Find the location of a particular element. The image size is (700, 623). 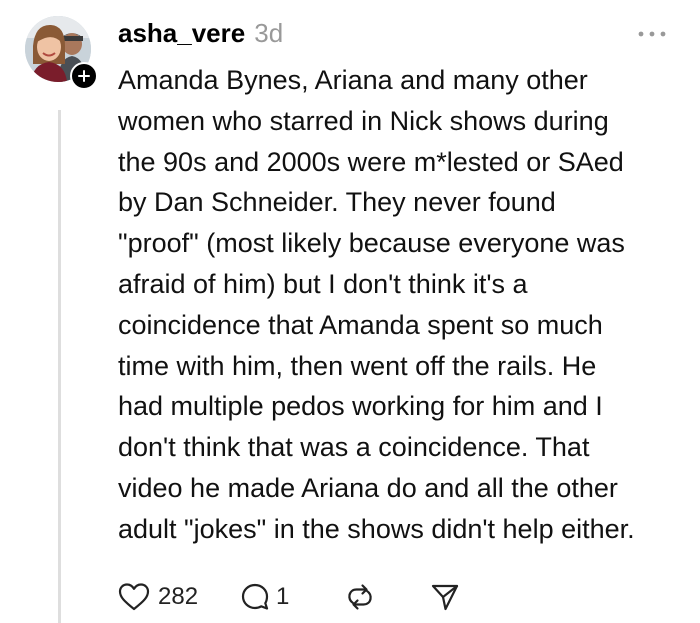

send-icon is located at coordinates (445, 597).